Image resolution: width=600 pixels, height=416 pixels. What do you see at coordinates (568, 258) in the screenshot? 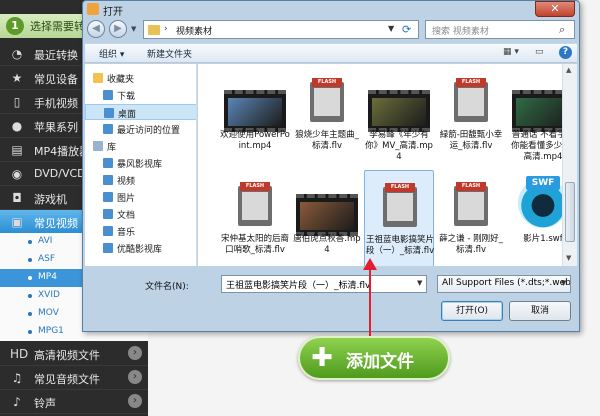
I see `scroll-down-icon: ▼` at bounding box center [568, 258].